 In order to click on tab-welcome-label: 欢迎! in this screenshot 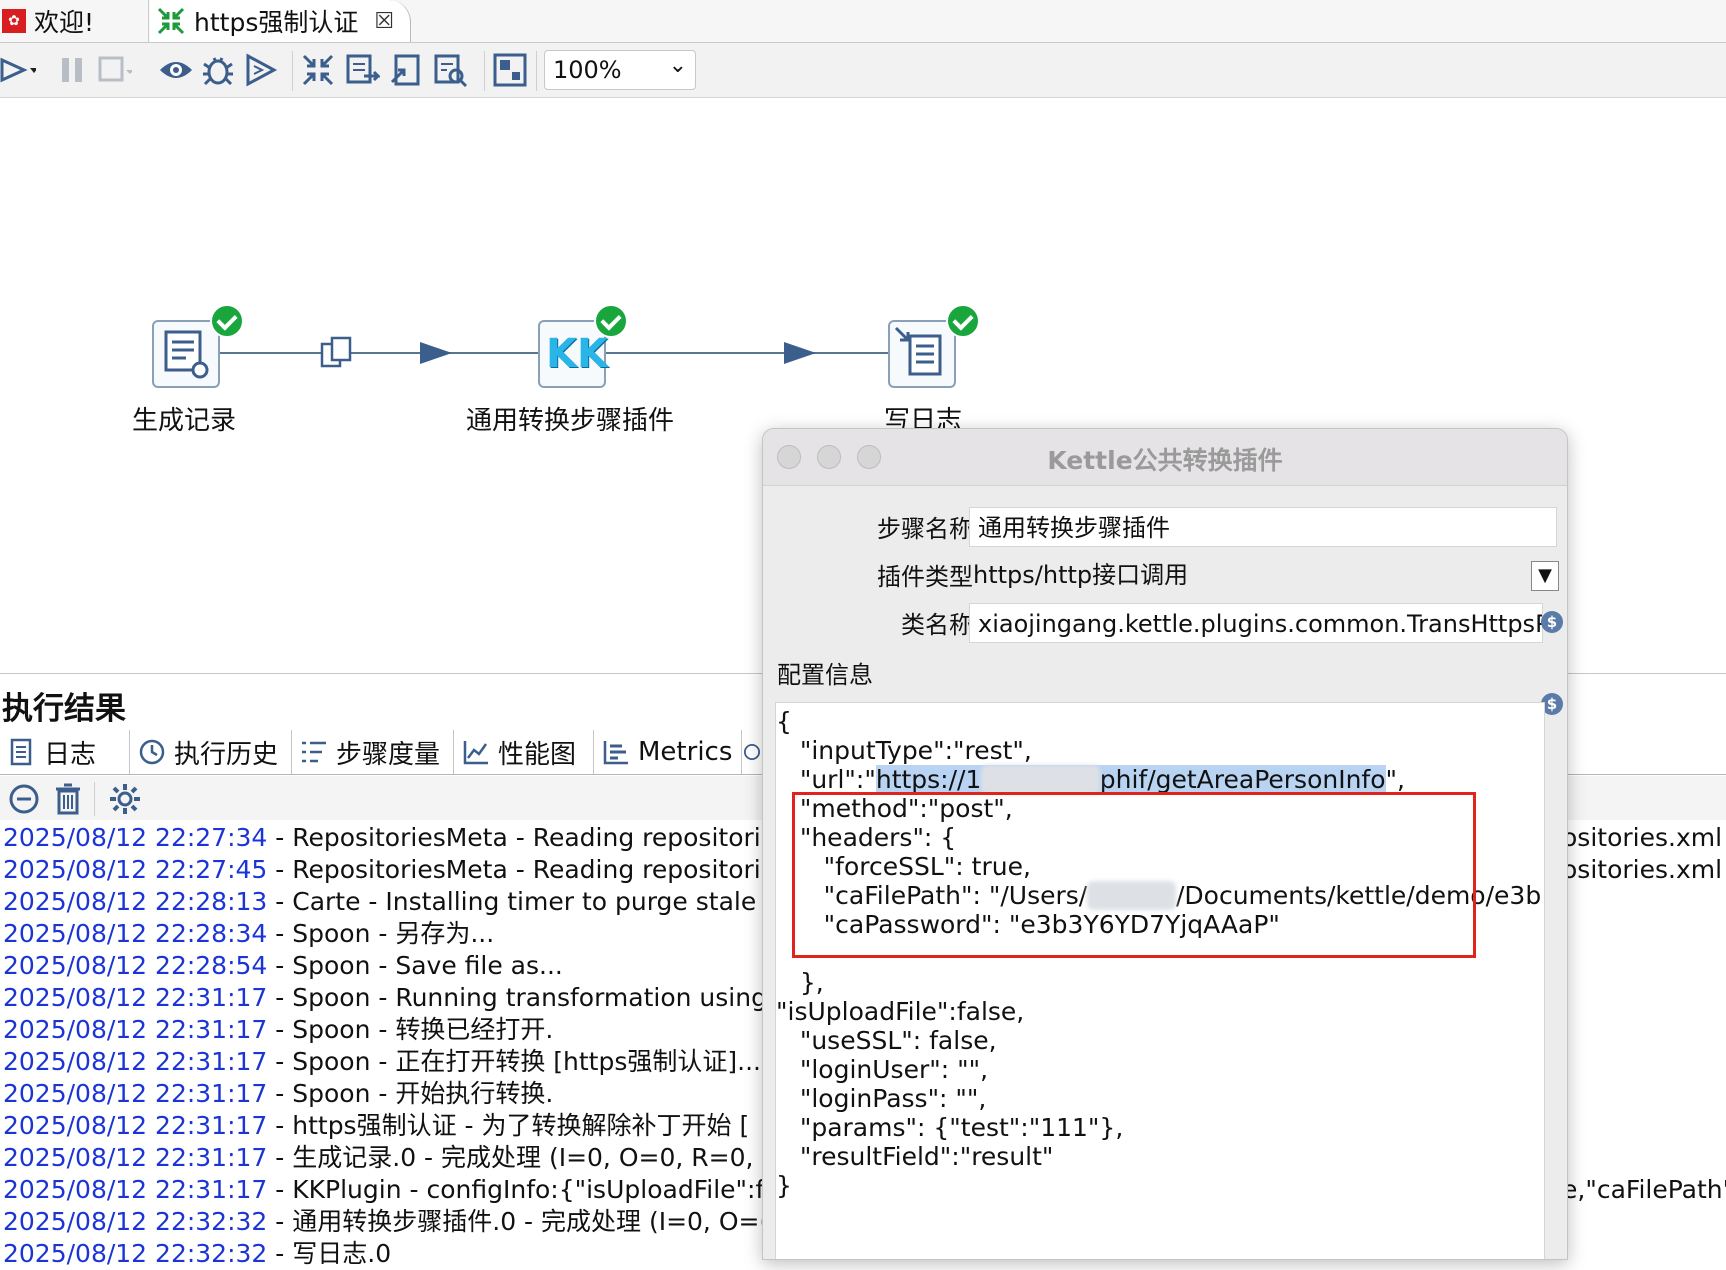, I will do `click(64, 22)`.